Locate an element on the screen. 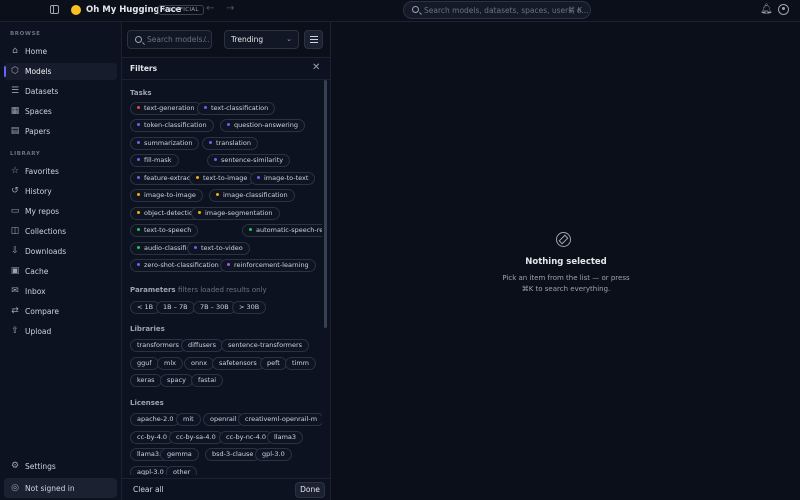  filter-chip-label: > 30B is located at coordinates (249, 307).